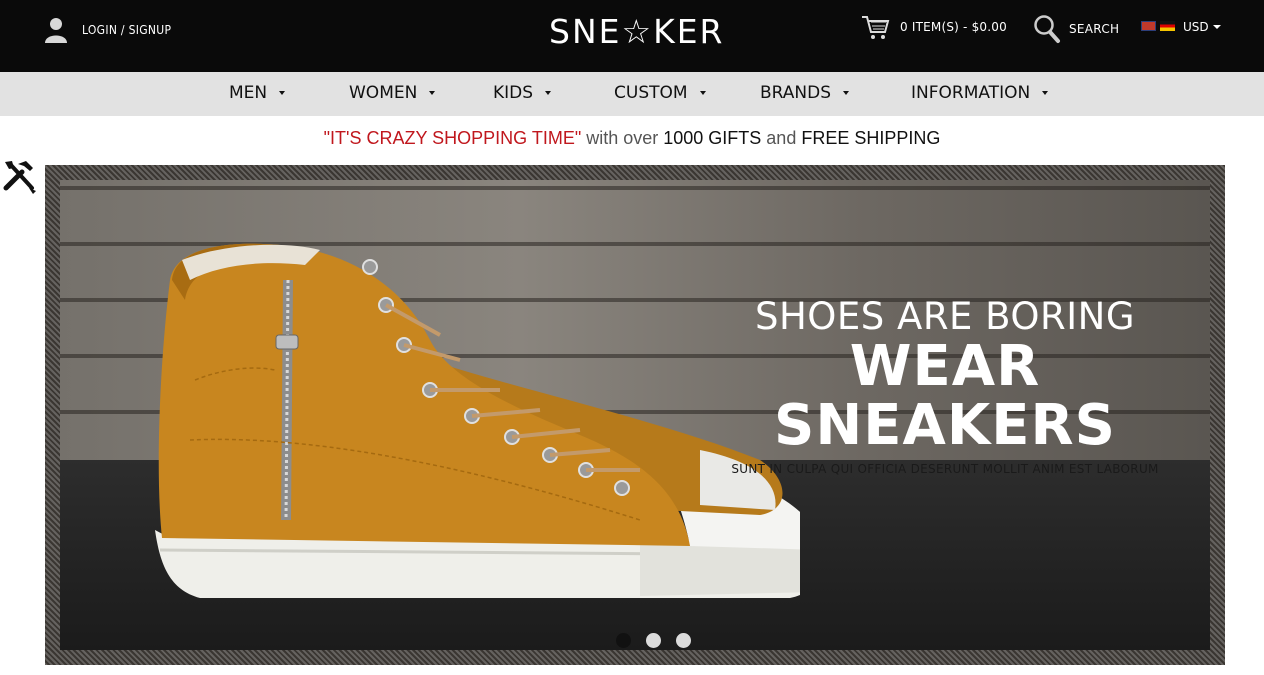  What do you see at coordinates (945, 316) in the screenshot?
I see `hero-subheading: SHOES ARE BORING` at bounding box center [945, 316].